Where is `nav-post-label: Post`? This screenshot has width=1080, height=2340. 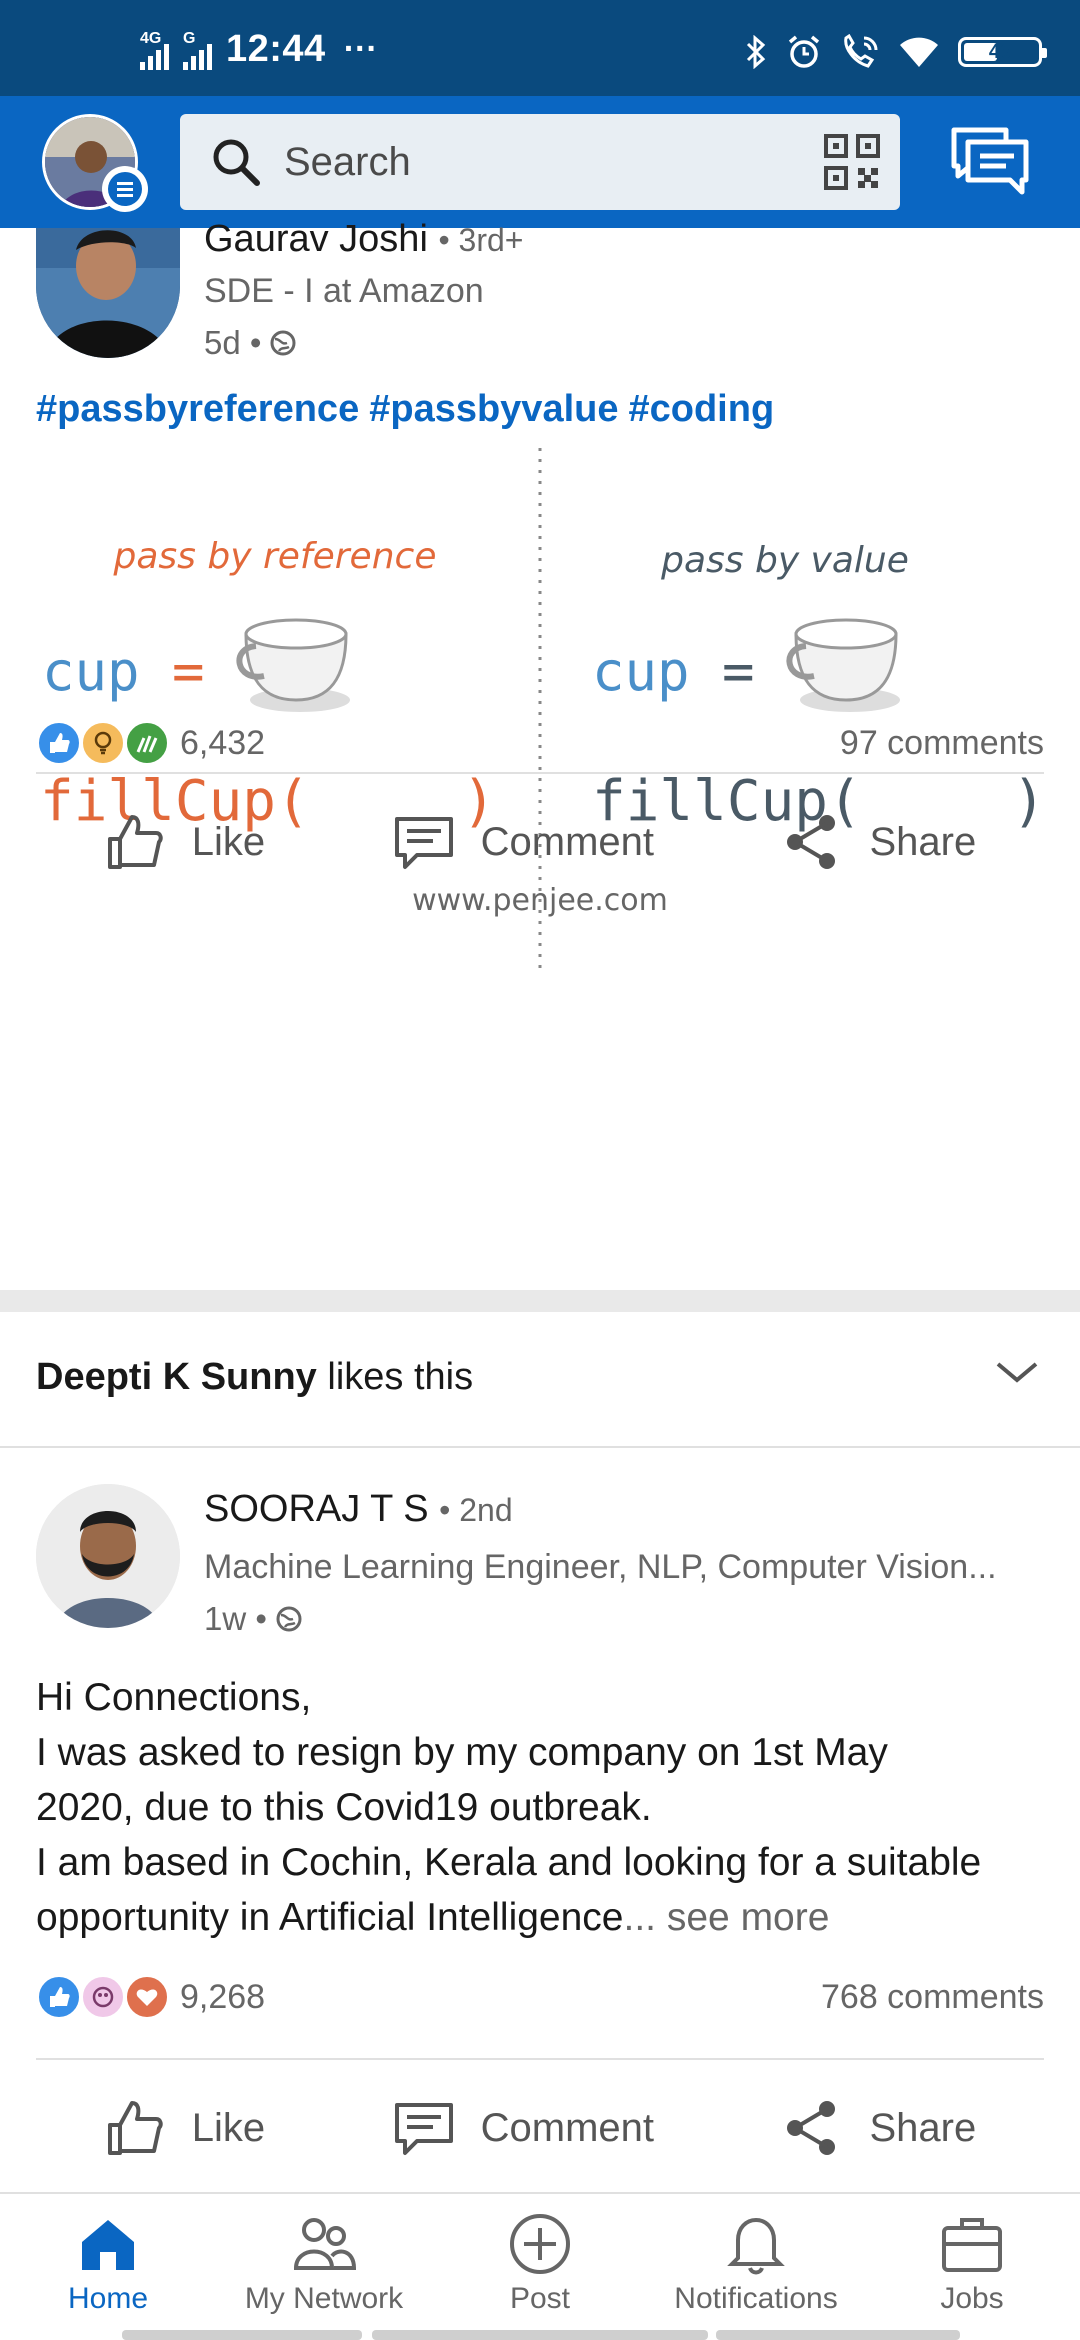 nav-post-label: Post is located at coordinates (540, 2298).